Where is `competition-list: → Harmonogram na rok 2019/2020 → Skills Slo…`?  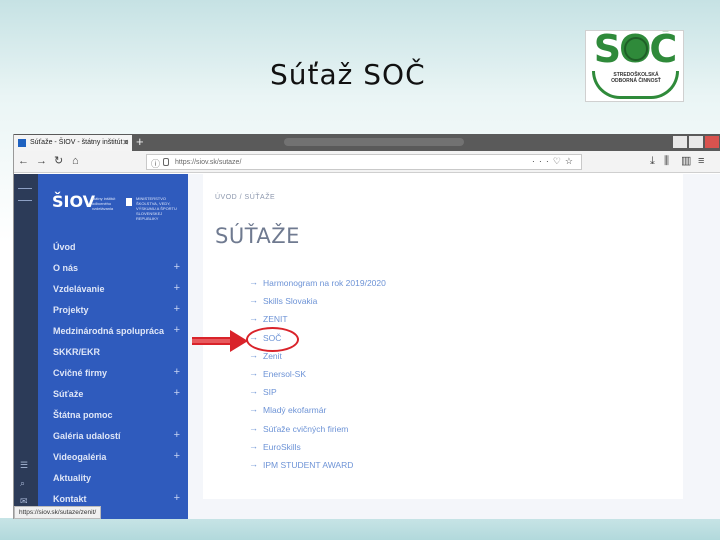
competition-list: → Harmonogram na rok 2019/2020 → Skills Slo… is located at coordinates (317, 377).